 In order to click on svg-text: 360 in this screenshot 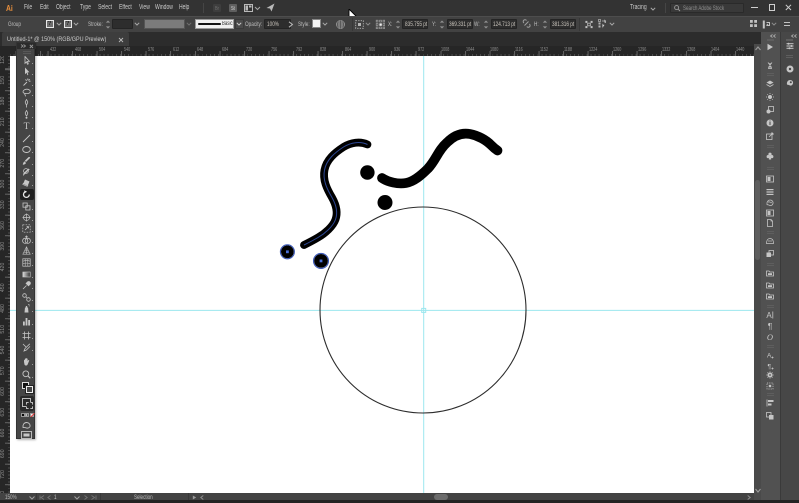, I will do `click(3, 225)`.